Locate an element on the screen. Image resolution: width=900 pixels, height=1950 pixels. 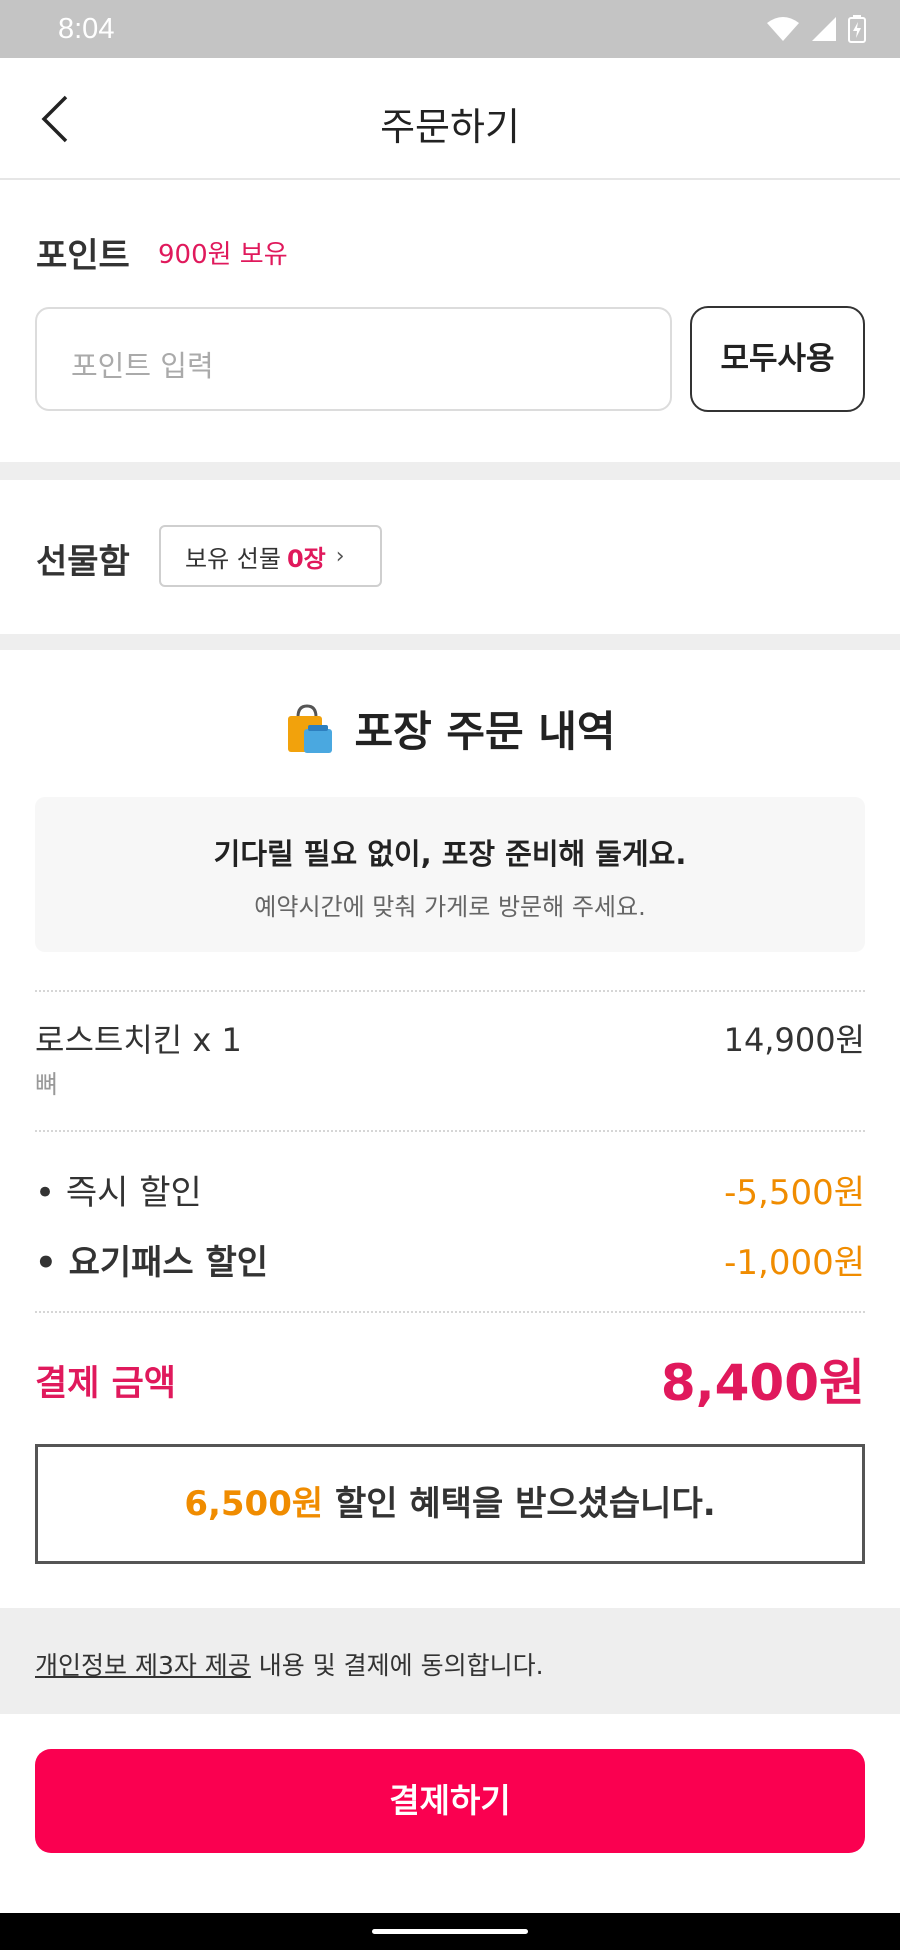
use-all-points-button: 모두사용 is located at coordinates (777, 359).